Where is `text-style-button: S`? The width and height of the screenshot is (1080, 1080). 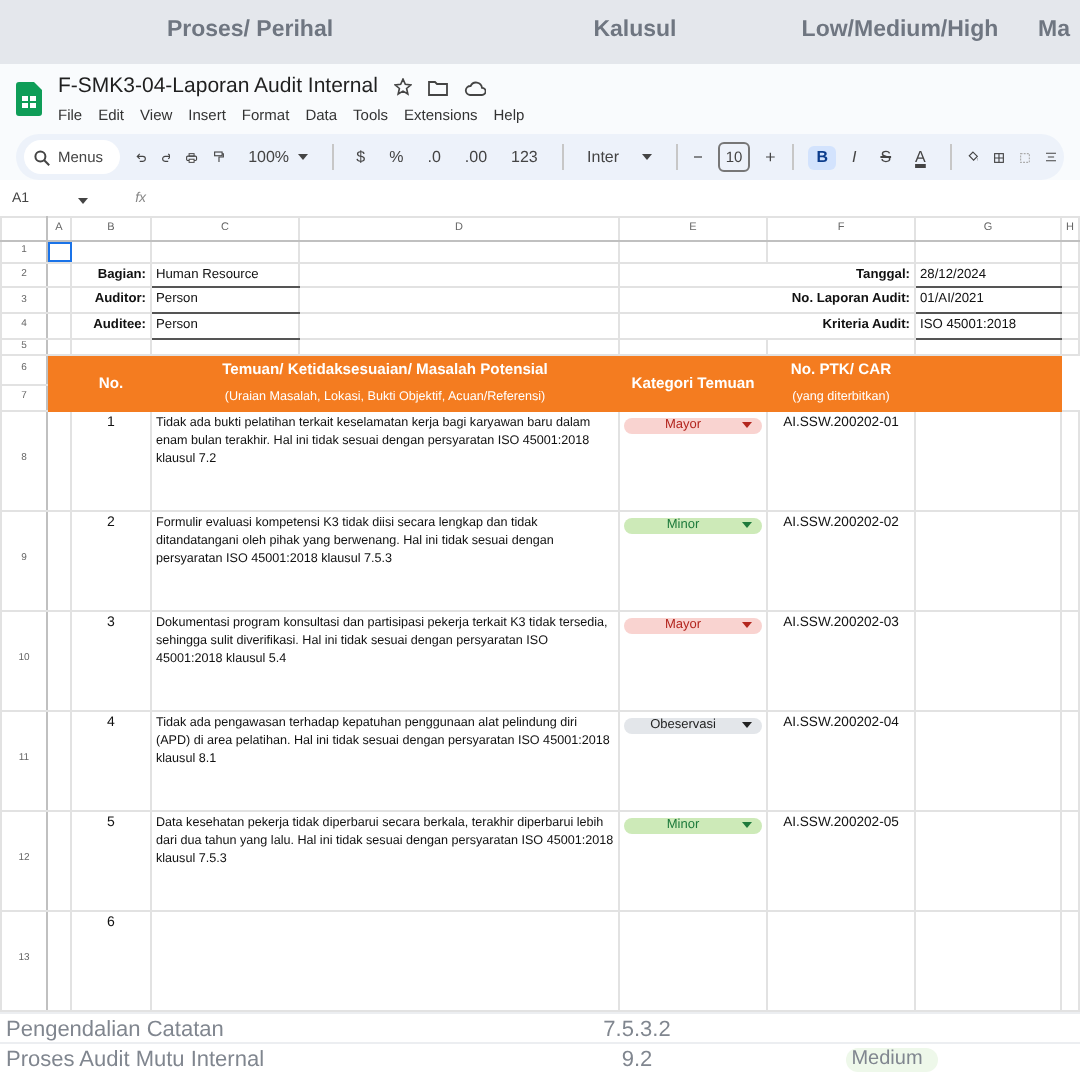
text-style-button: S is located at coordinates (886, 157).